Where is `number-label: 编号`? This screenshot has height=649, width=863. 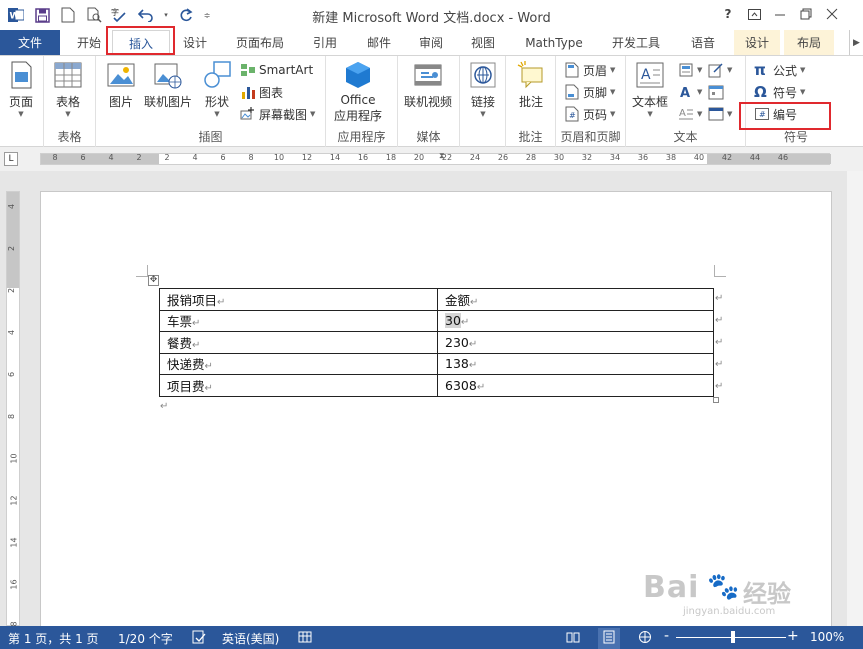 number-label: 编号 is located at coordinates (785, 114).